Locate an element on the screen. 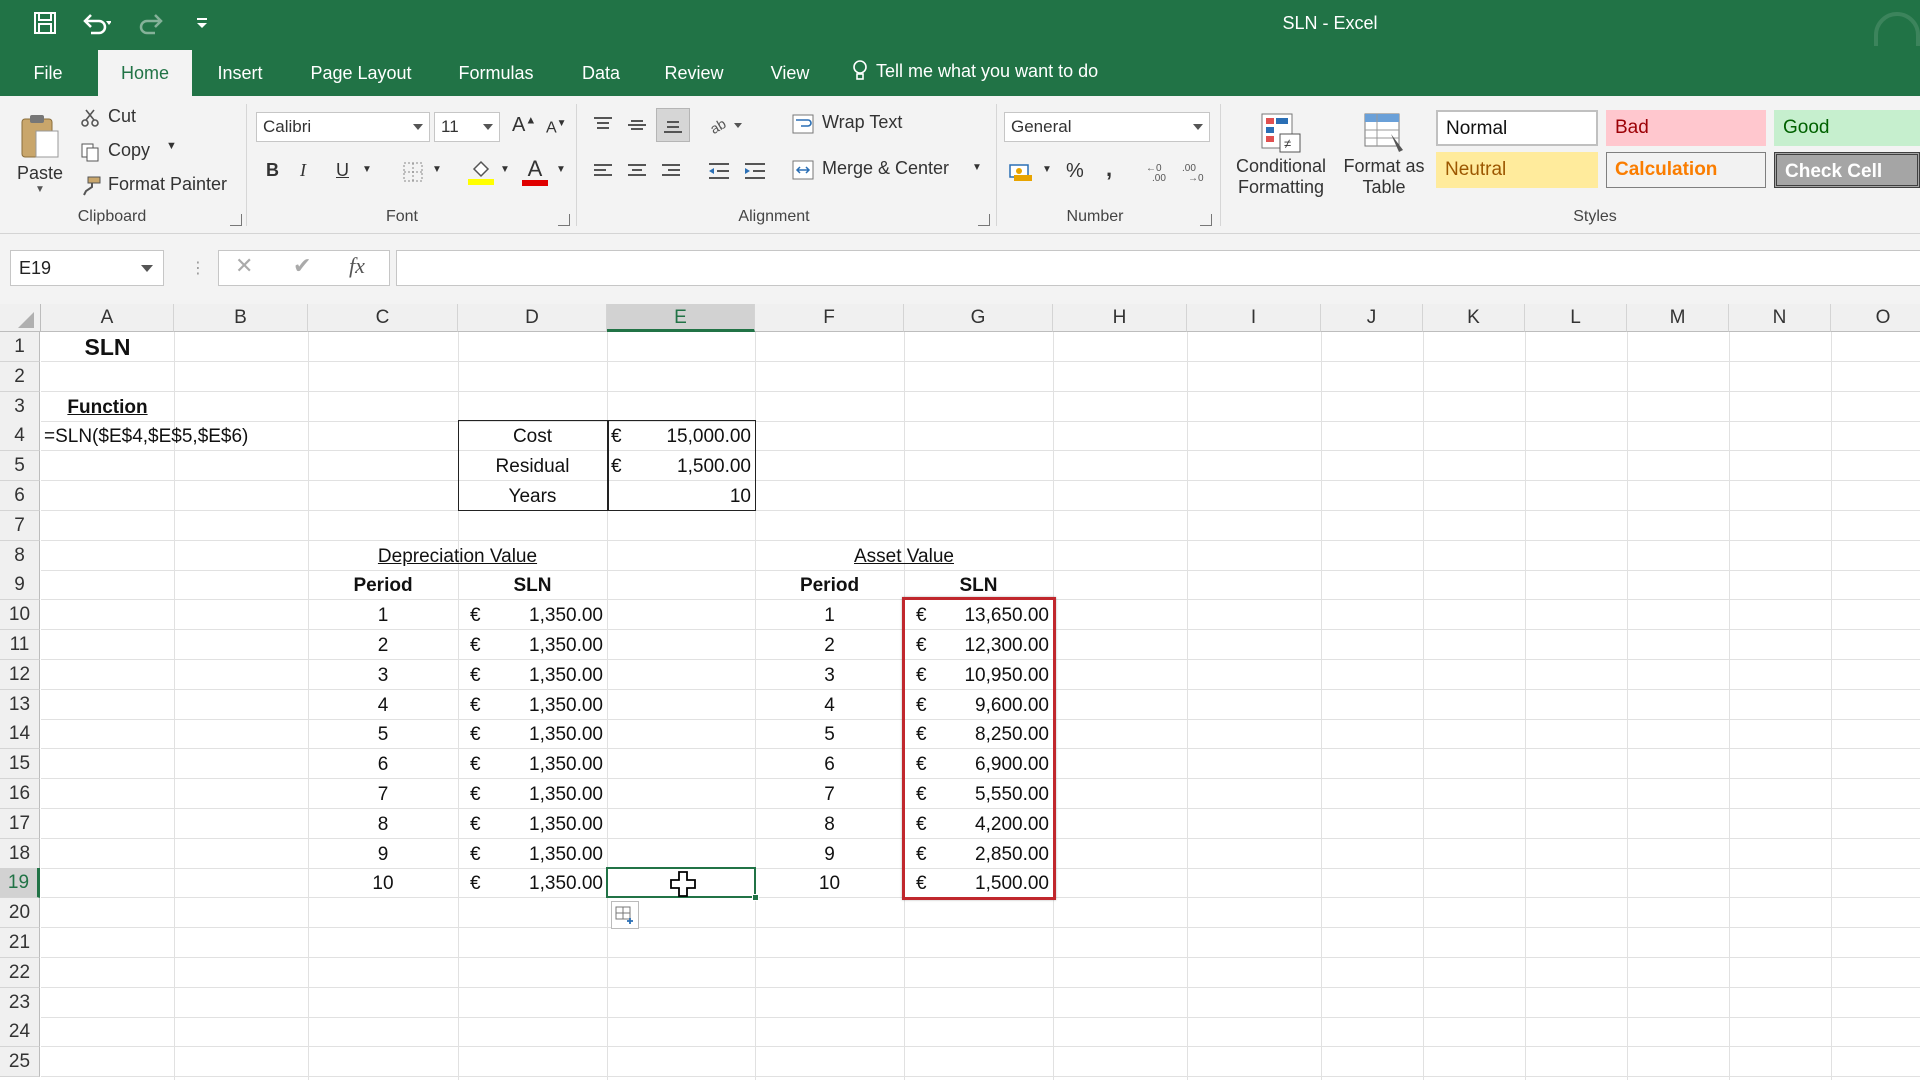 Image resolution: width=1920 pixels, height=1080 pixels. asset-period: 5 is located at coordinates (829, 734).